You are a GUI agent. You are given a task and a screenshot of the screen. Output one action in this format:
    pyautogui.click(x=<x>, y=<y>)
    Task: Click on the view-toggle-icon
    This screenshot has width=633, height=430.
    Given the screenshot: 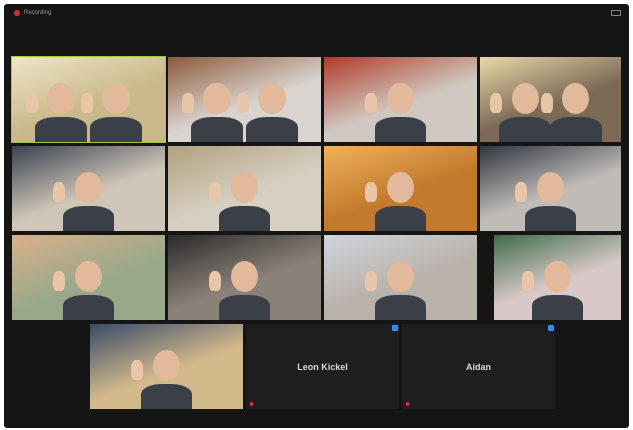 What is the action you would take?
    pyautogui.click(x=616, y=13)
    